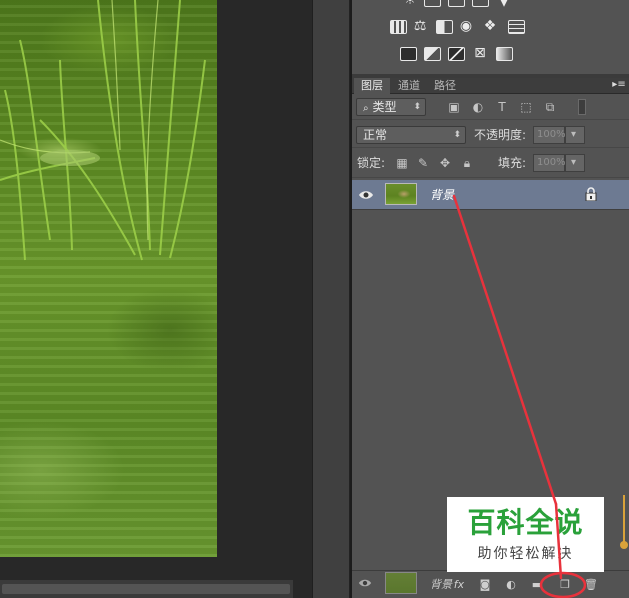  Describe the element at coordinates (525, 522) in the screenshot. I see `watermark-title: 百科全说` at that location.